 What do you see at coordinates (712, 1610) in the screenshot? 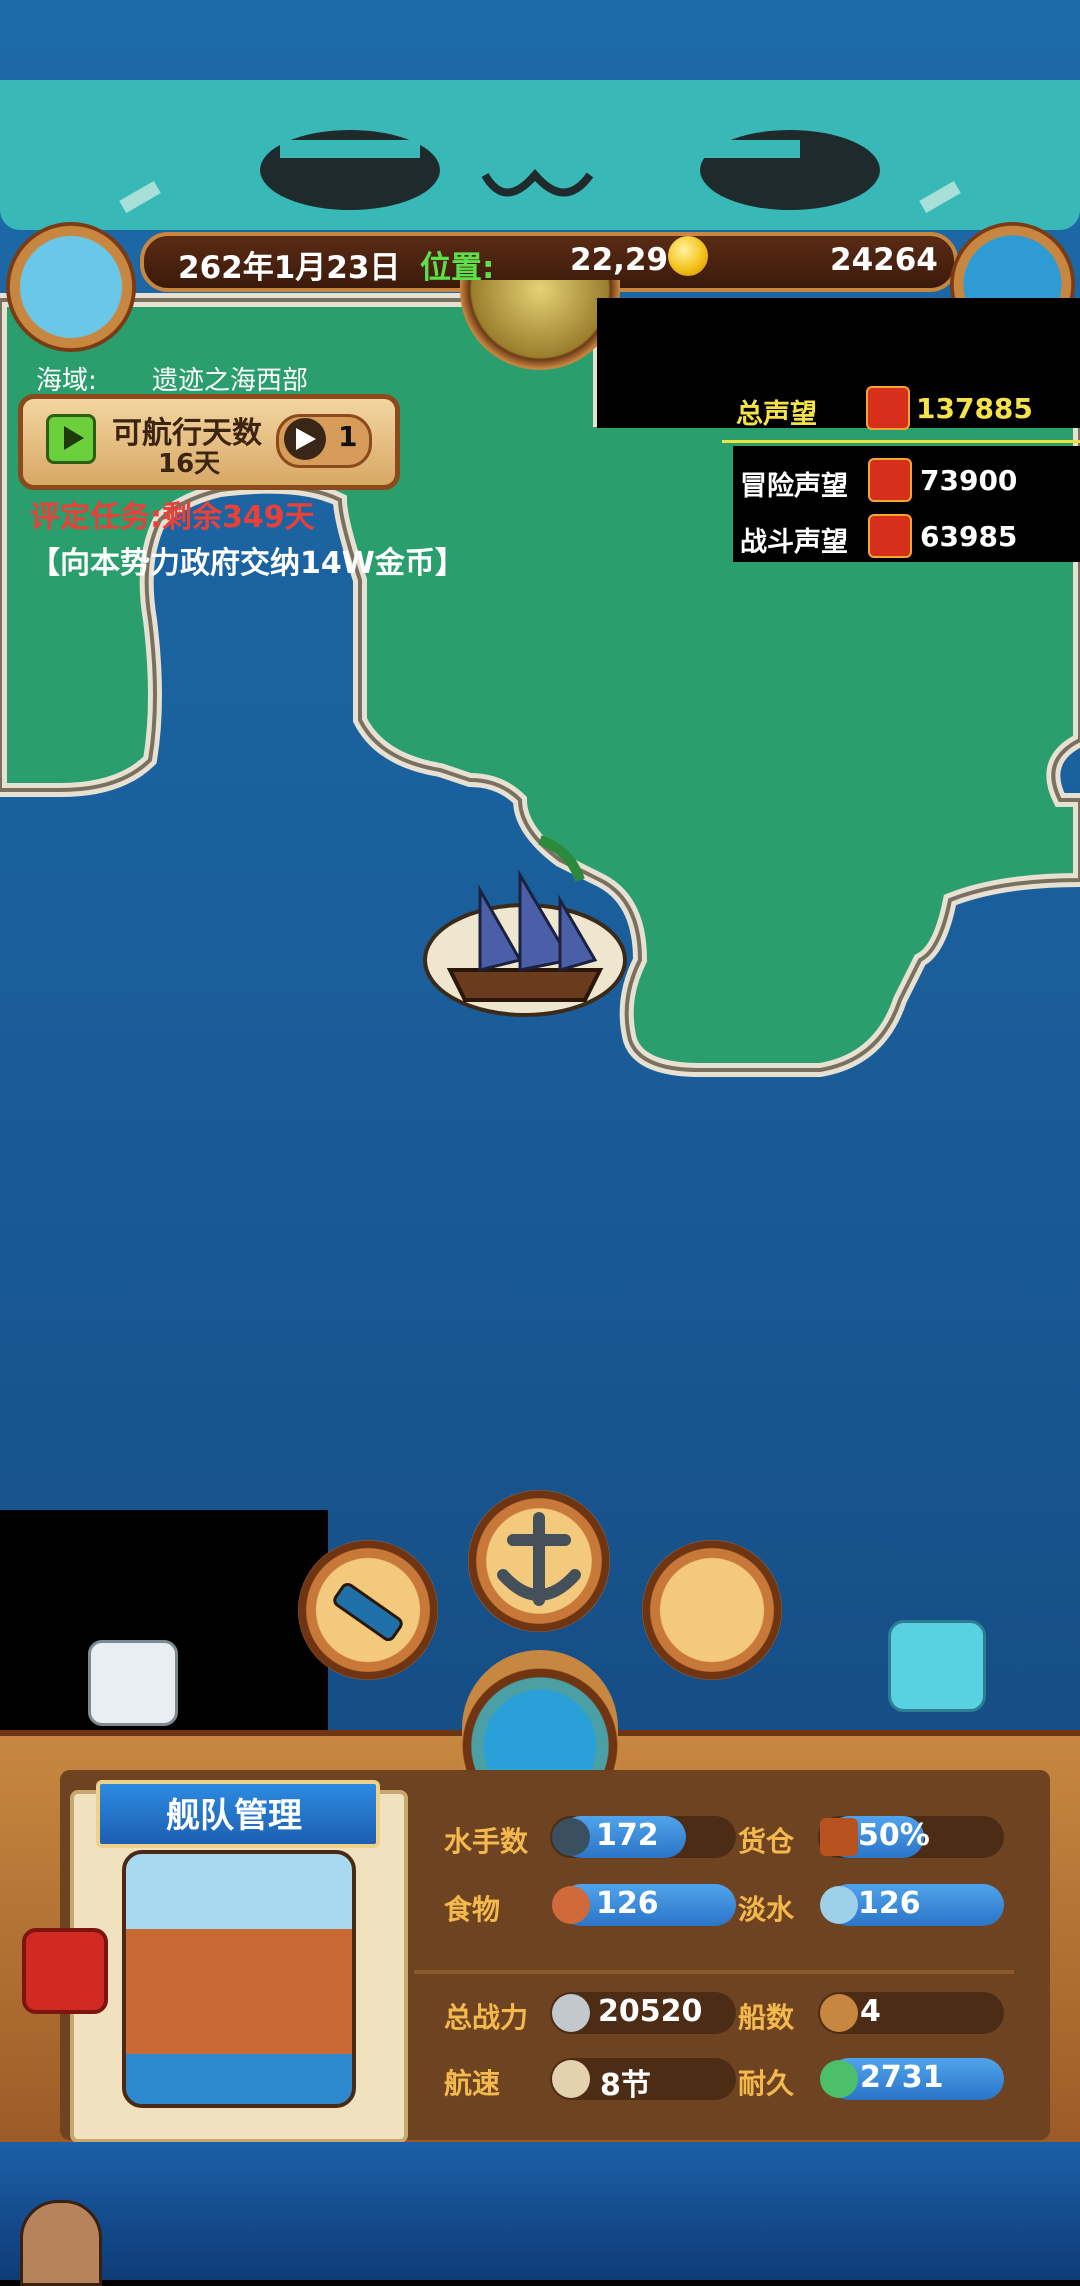
I see `world-map-icon` at bounding box center [712, 1610].